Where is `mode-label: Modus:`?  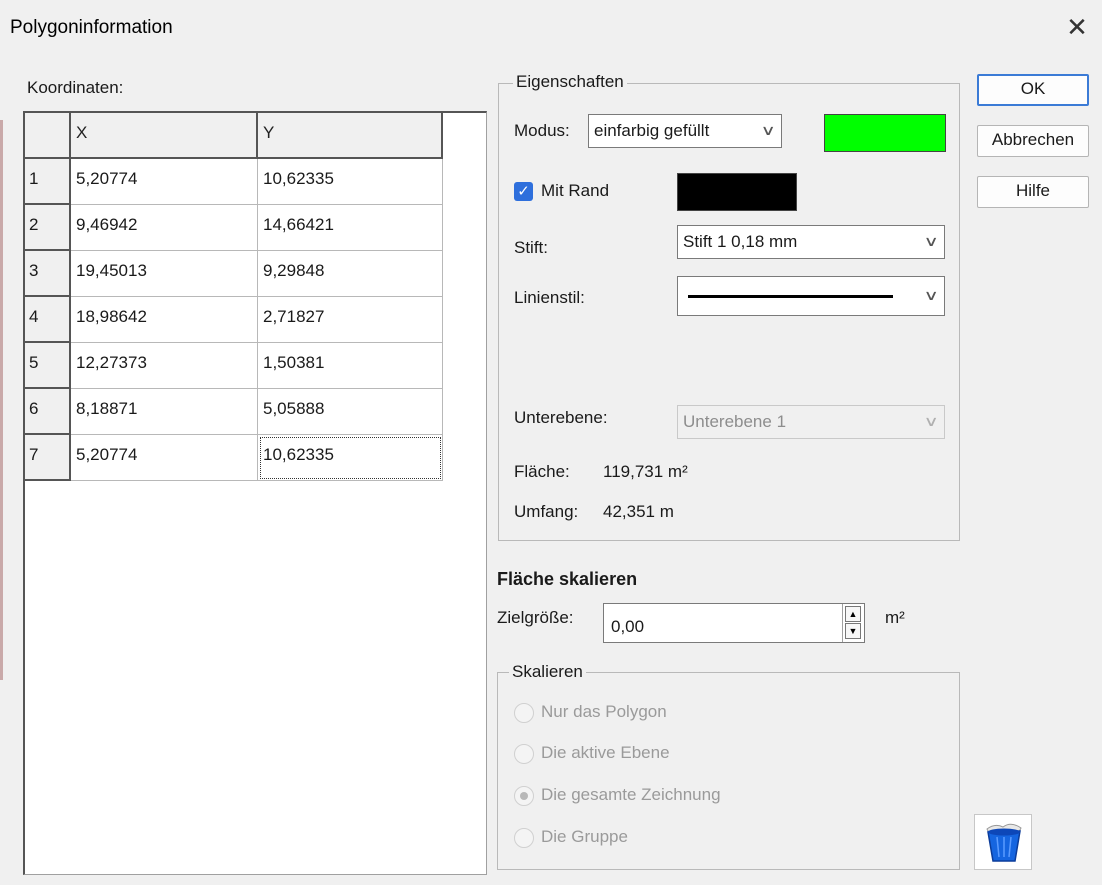
mode-label: Modus: is located at coordinates (542, 130).